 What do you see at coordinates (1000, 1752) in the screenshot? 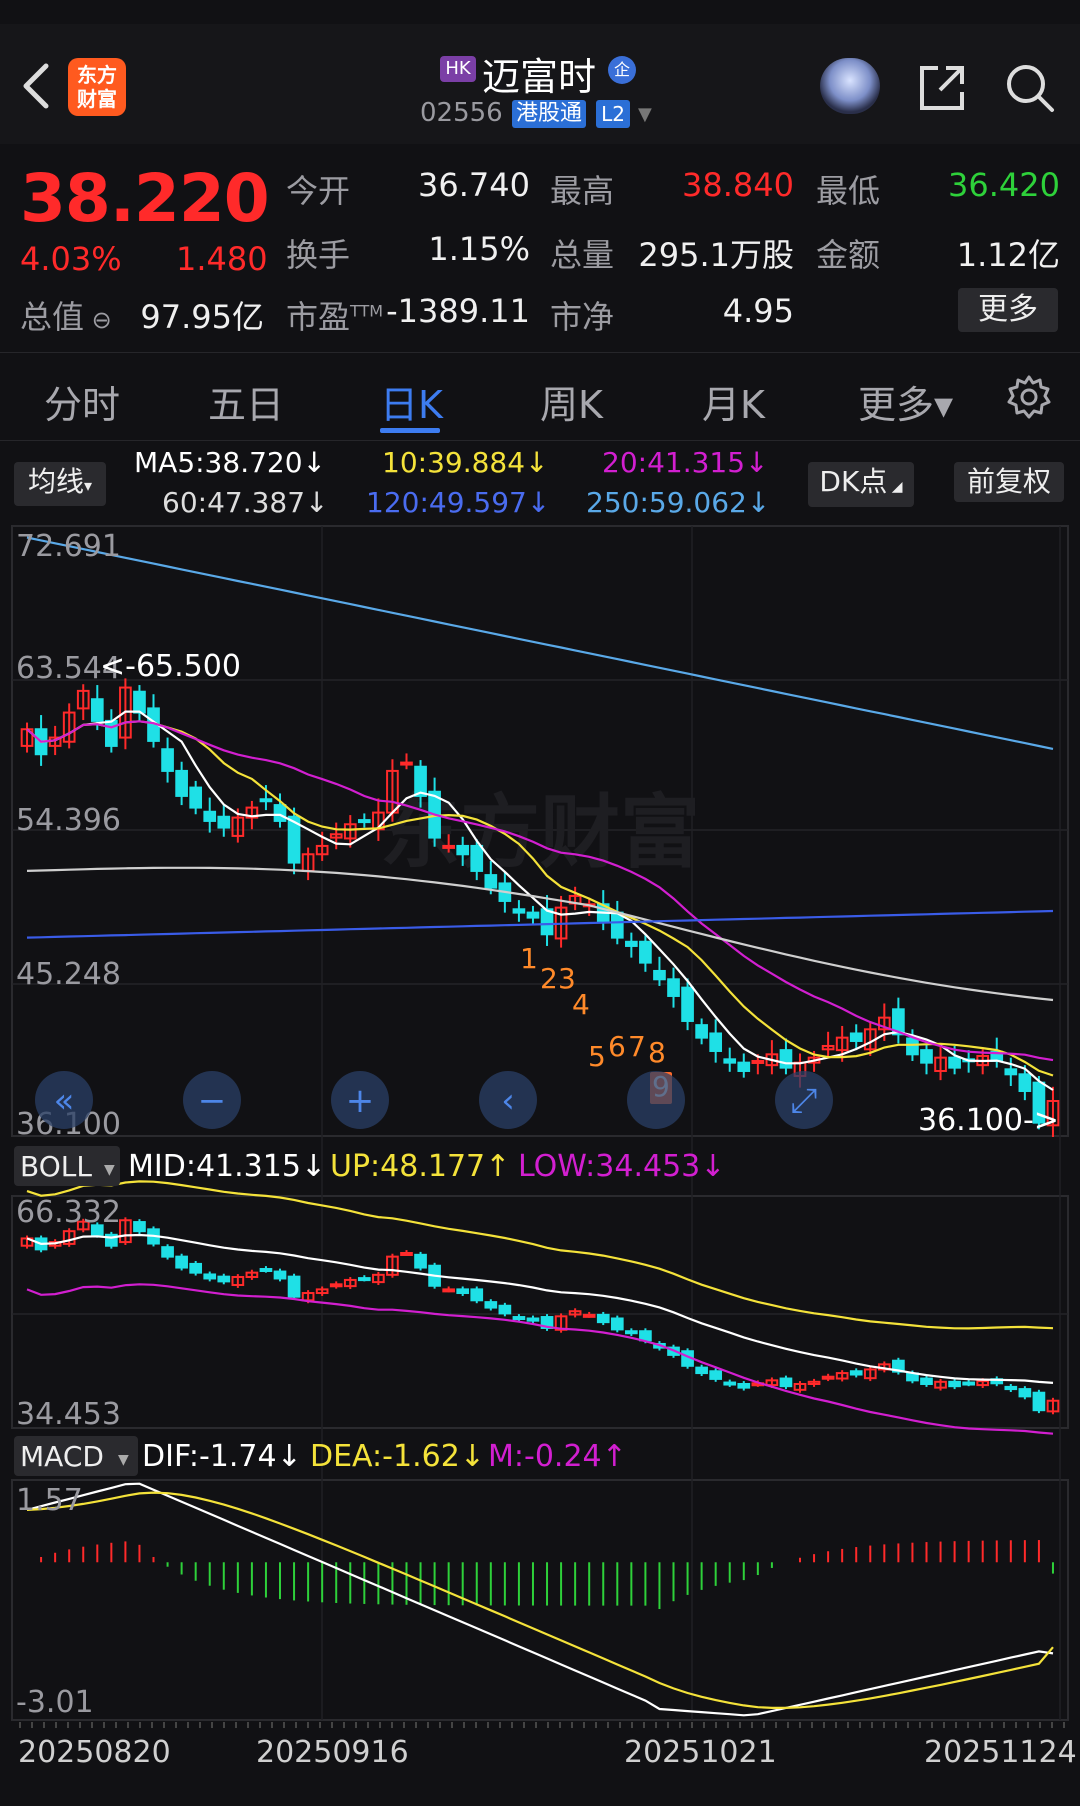
I see `date-axis-label: 20251124` at bounding box center [1000, 1752].